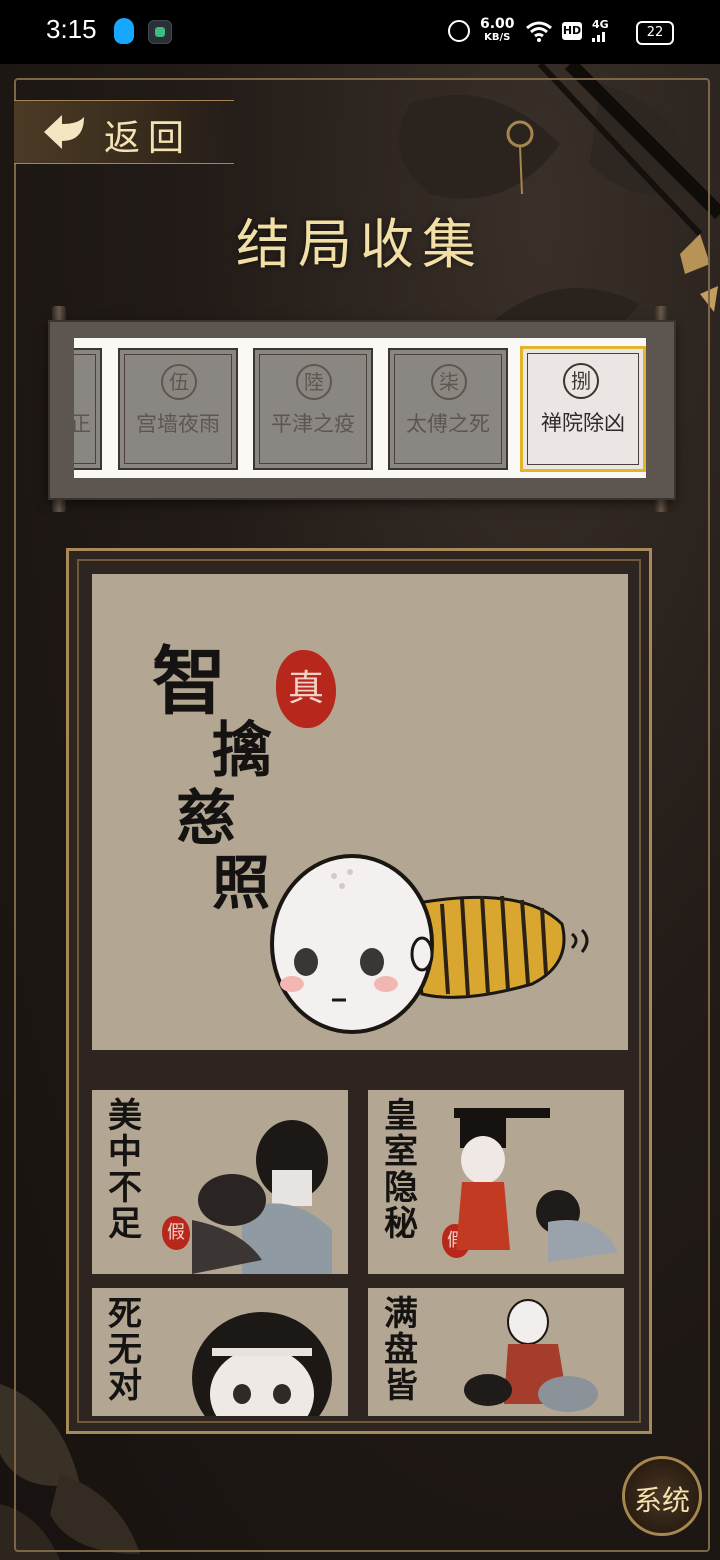  Describe the element at coordinates (583, 423) in the screenshot. I see `ending-tab-label: 禅院除凶` at that location.